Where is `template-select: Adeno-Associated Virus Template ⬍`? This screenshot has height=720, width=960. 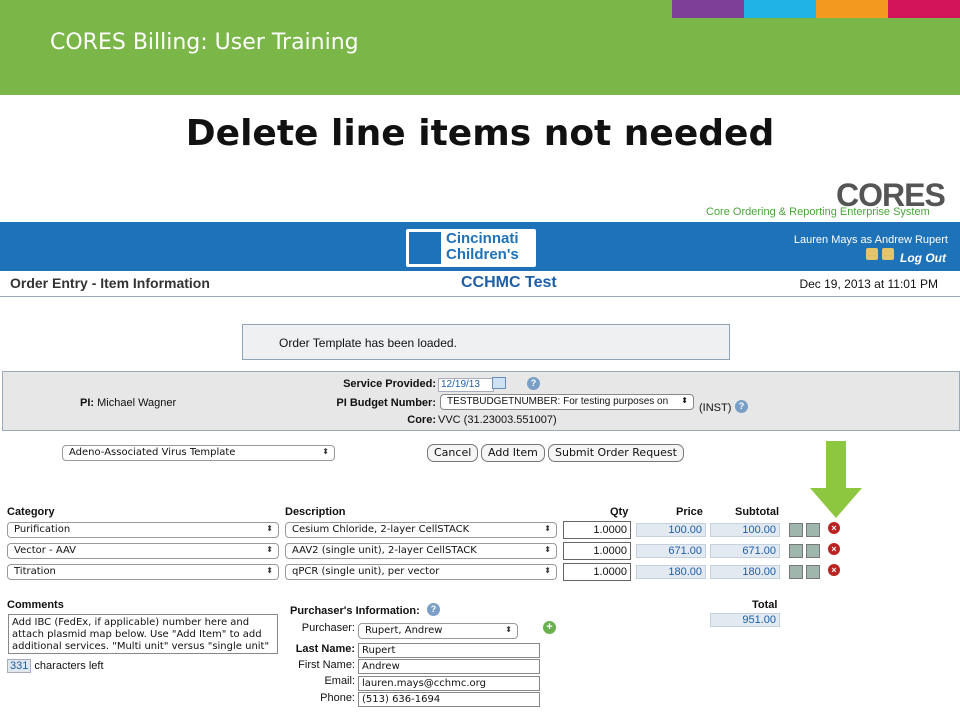
template-select: Adeno-Associated Virus Template ⬍ is located at coordinates (198, 453).